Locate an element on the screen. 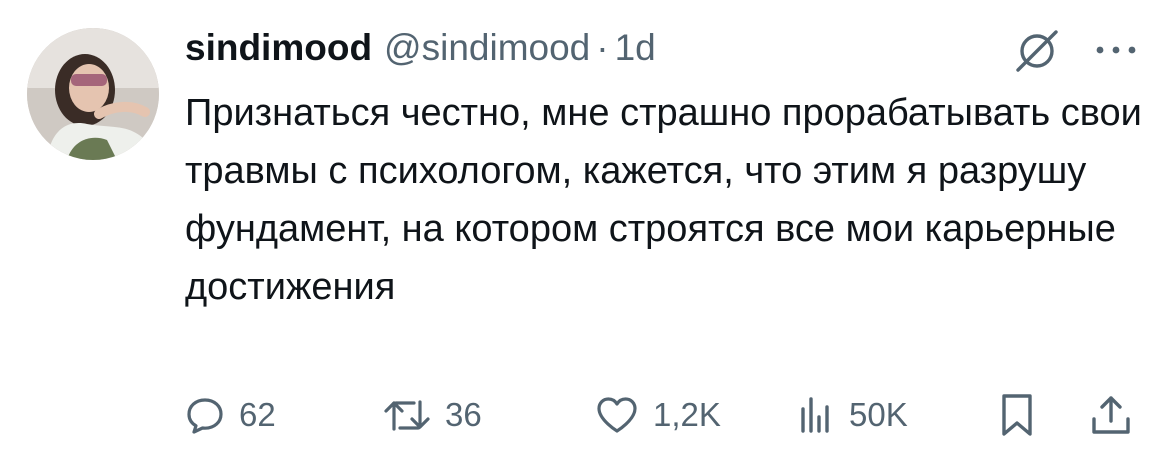  views-count: 50K is located at coordinates (878, 414).